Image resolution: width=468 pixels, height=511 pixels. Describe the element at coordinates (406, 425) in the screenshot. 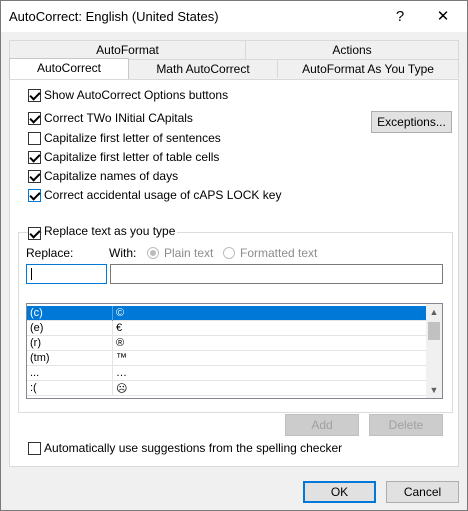

I see `delete-button: Delete` at that location.